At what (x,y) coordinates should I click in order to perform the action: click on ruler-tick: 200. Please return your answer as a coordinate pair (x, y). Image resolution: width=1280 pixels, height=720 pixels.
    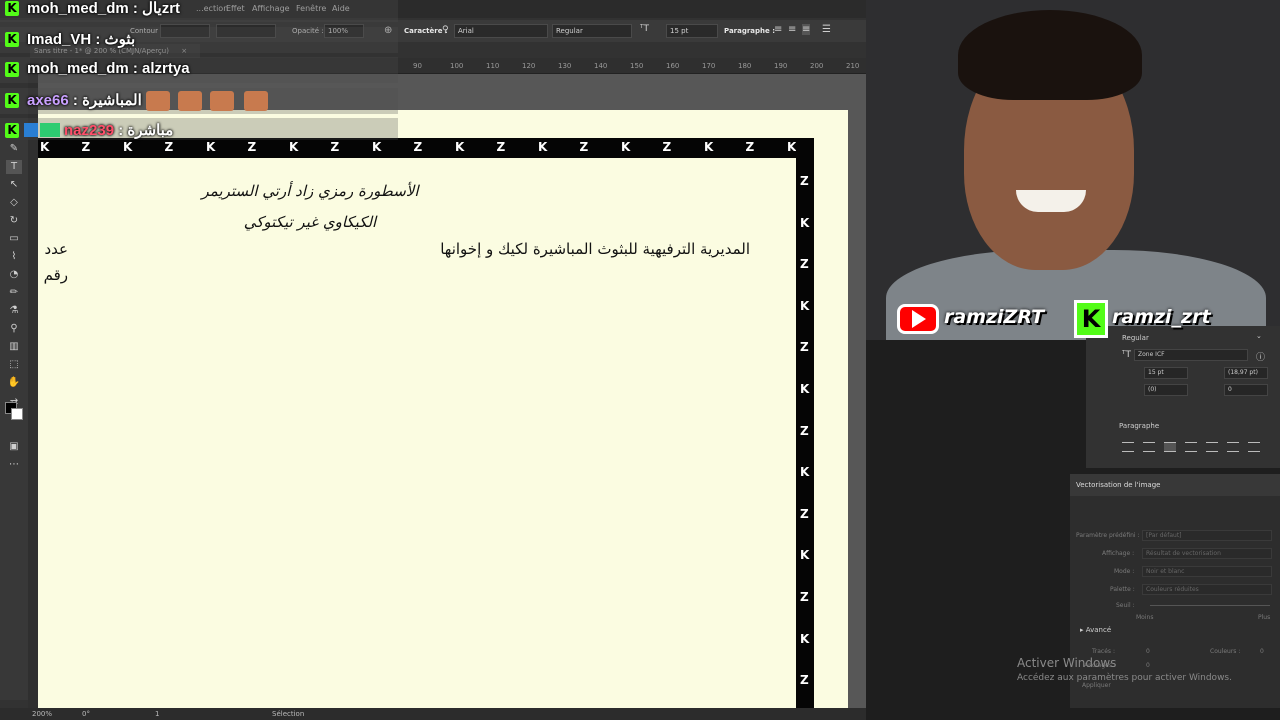
    Looking at the image, I should click on (817, 66).